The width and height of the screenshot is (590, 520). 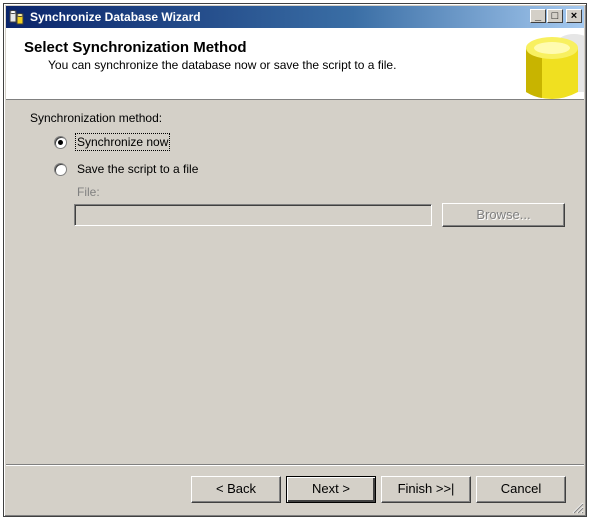 I want to click on sync-now-label: Synchronize now, so click(x=122, y=142).